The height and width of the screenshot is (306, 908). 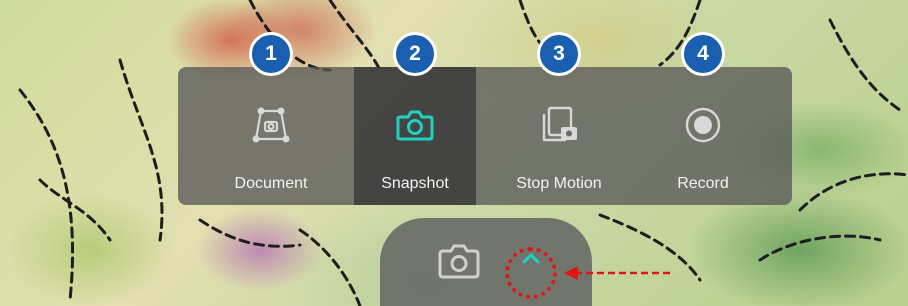 I want to click on step-badge-3: 3, so click(x=559, y=54).